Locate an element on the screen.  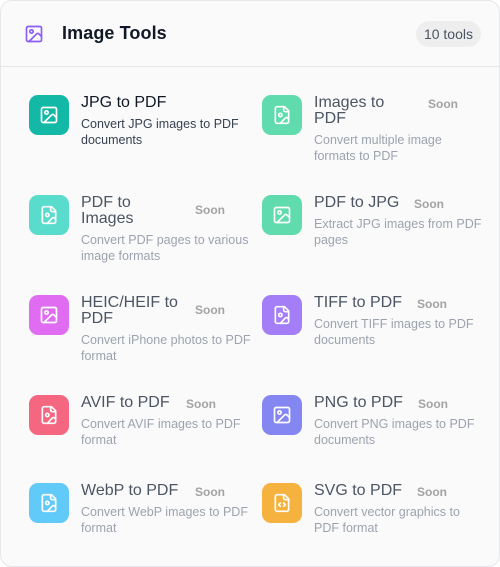
tool-name: PDF to JPG is located at coordinates (357, 202).